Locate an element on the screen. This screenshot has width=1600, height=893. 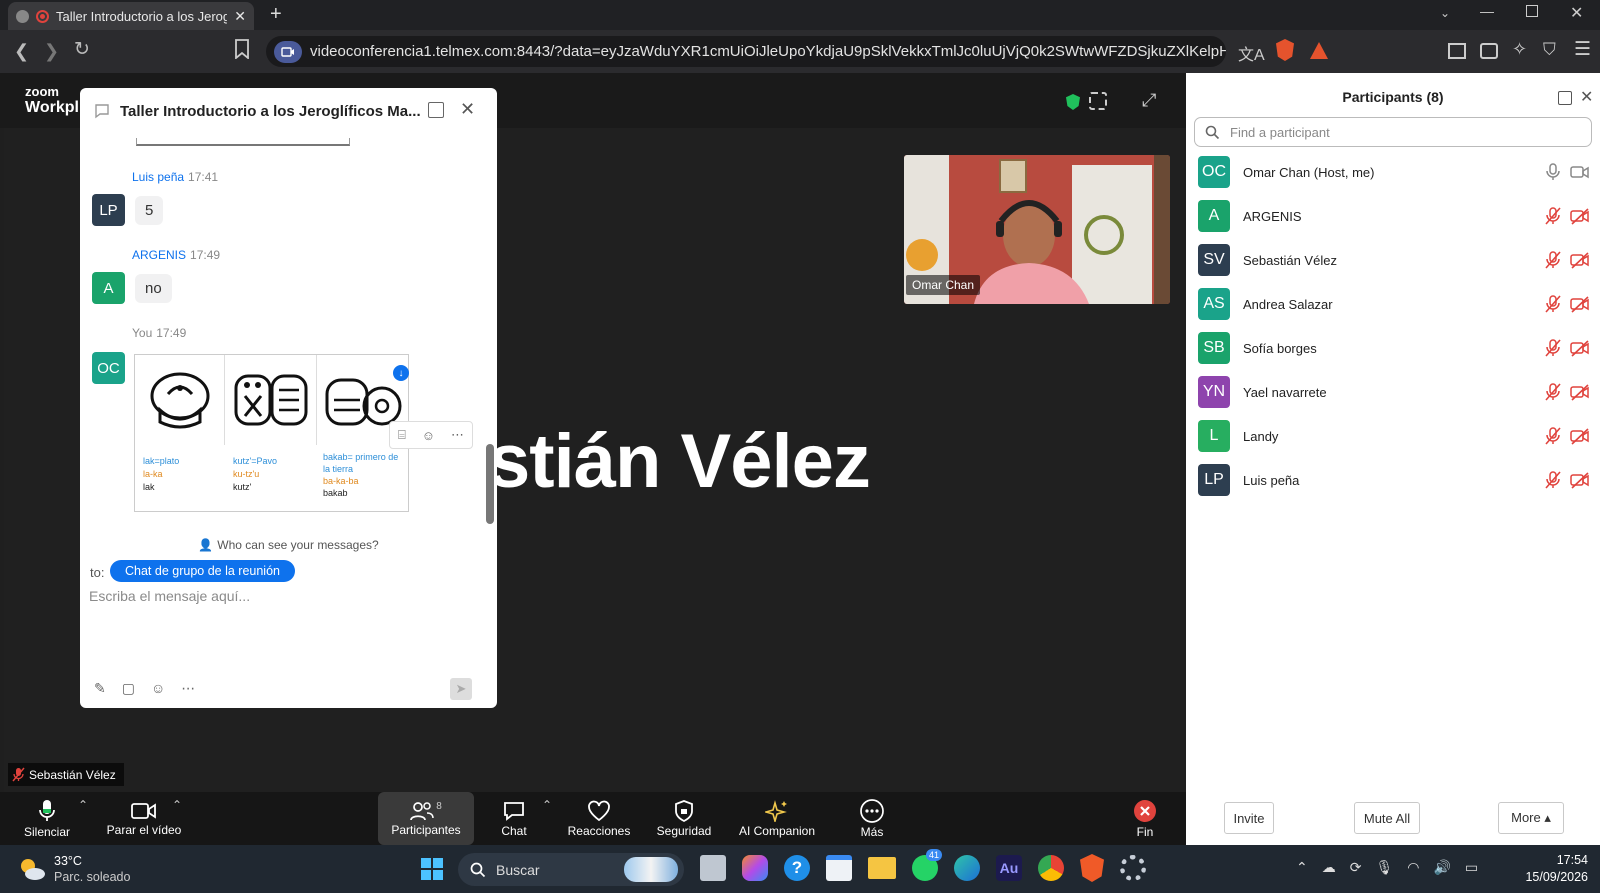
fullscreen-icon: ⤢ is located at coordinates (1149, 100).